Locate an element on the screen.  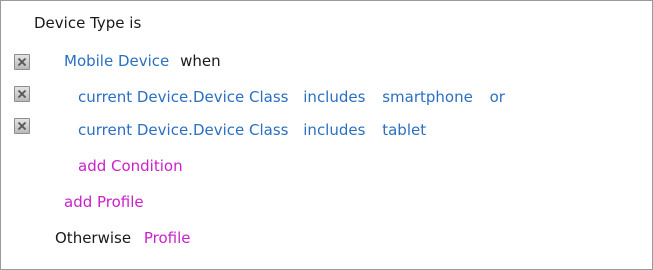
add-profile-label: add Profile is located at coordinates (104, 202).